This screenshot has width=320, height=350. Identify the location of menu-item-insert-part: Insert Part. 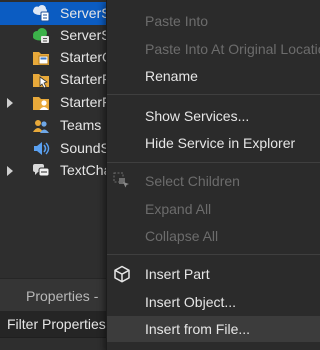
(213, 274).